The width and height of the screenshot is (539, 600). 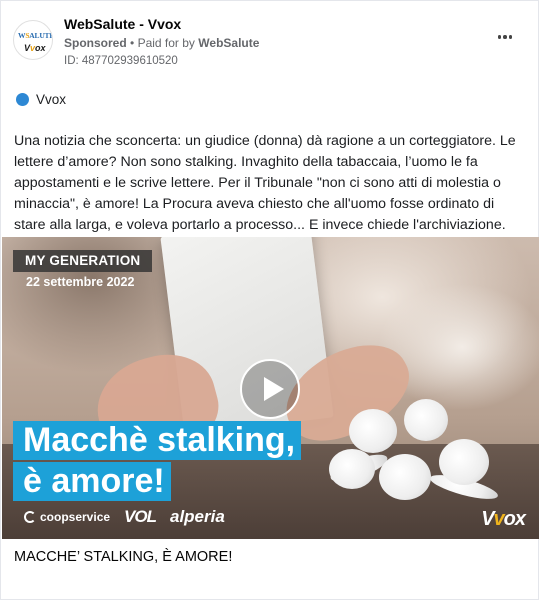 What do you see at coordinates (157, 440) in the screenshot?
I see `headline-line-1: Macchè stalking,` at bounding box center [157, 440].